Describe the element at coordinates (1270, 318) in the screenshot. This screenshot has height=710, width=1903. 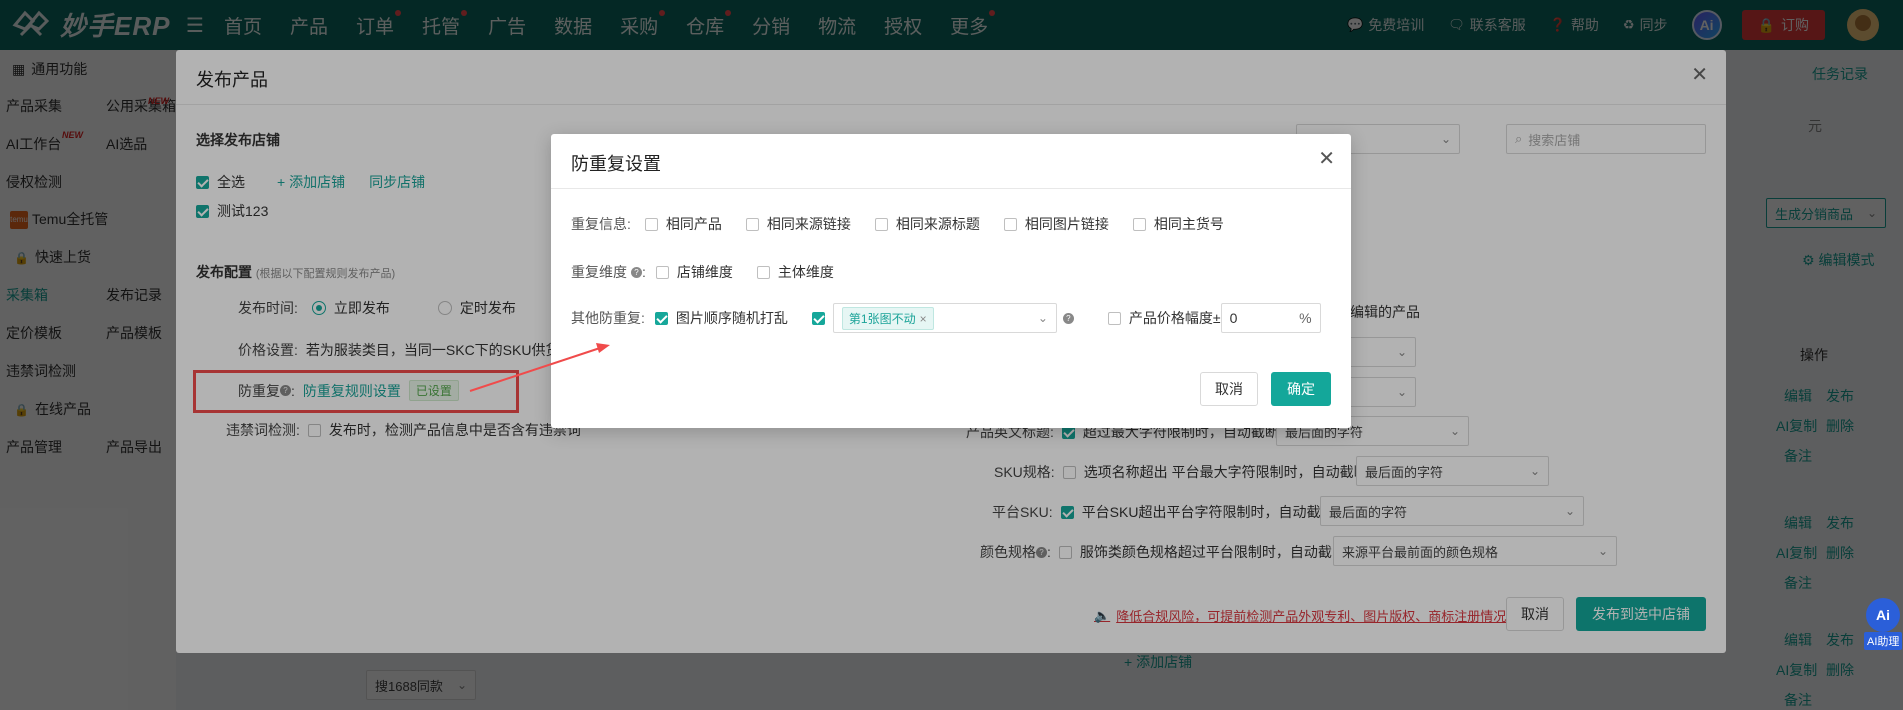
I see `price-range-input: 0%` at that location.